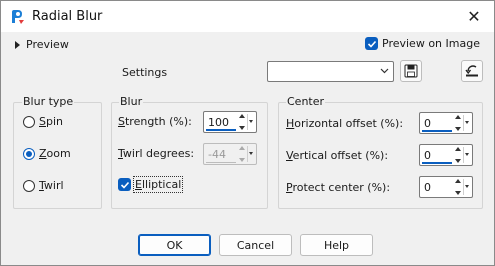 This screenshot has width=495, height=266. Describe the element at coordinates (345, 123) in the screenshot. I see `horizontal-offset-label: Horizontal offset (%):` at that location.